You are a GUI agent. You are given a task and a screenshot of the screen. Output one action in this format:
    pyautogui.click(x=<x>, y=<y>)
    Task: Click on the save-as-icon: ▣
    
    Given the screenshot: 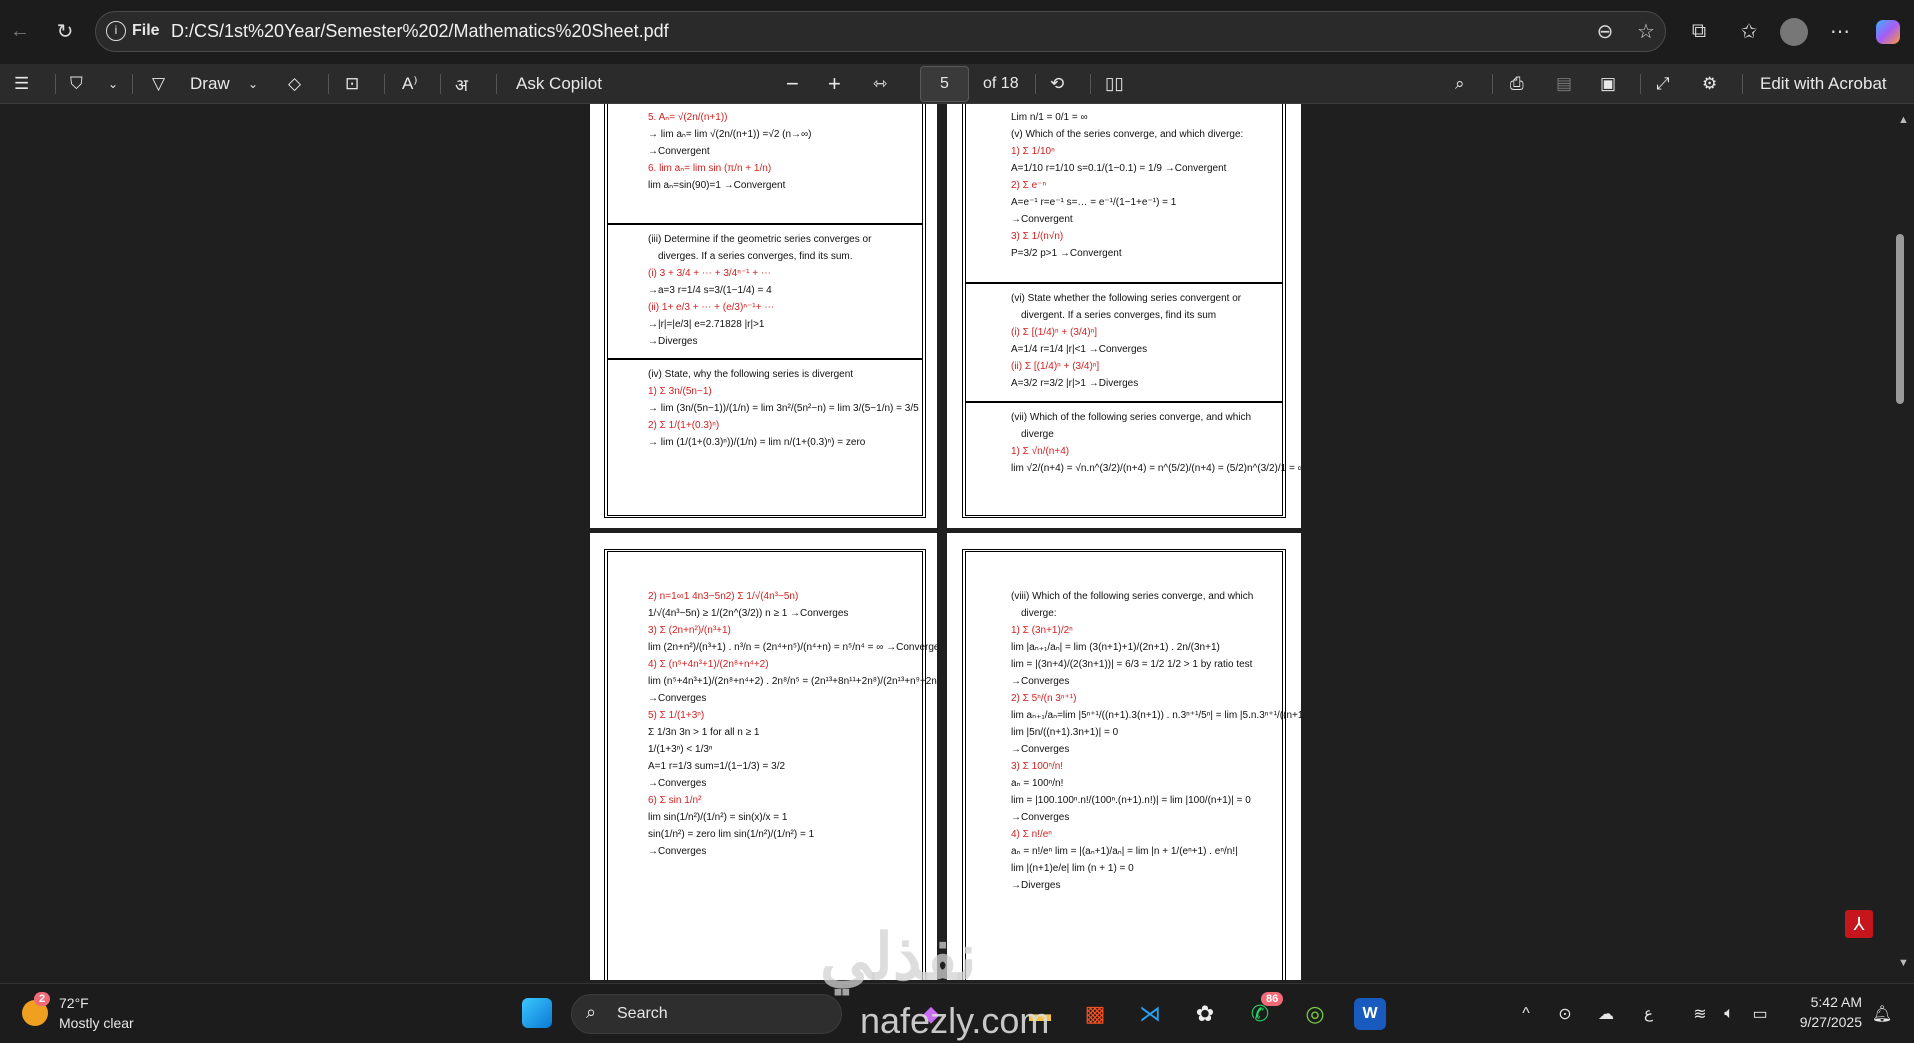 What is the action you would take?
    pyautogui.click(x=1608, y=84)
    